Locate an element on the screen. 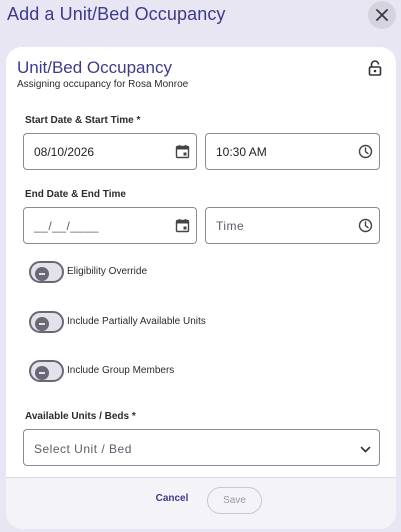 The height and width of the screenshot is (532, 401). eligibility-override-toggle-row: Eligibility Override is located at coordinates (199, 272).